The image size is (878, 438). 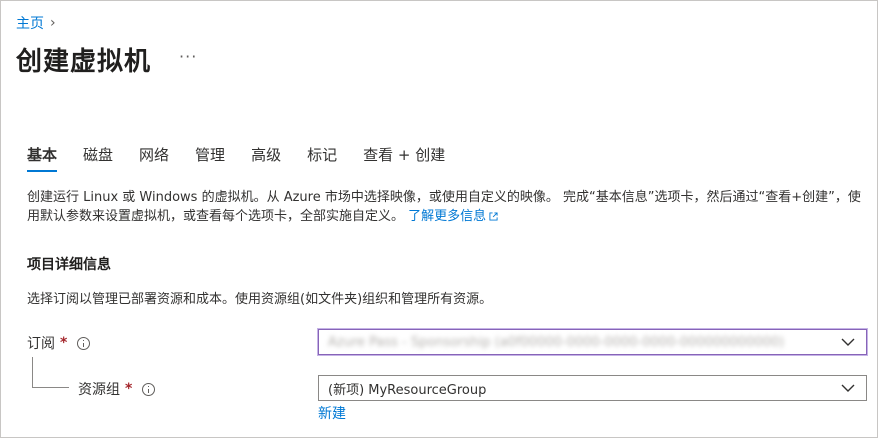 I want to click on resource-group-label: 资源组 *, so click(x=117, y=389).